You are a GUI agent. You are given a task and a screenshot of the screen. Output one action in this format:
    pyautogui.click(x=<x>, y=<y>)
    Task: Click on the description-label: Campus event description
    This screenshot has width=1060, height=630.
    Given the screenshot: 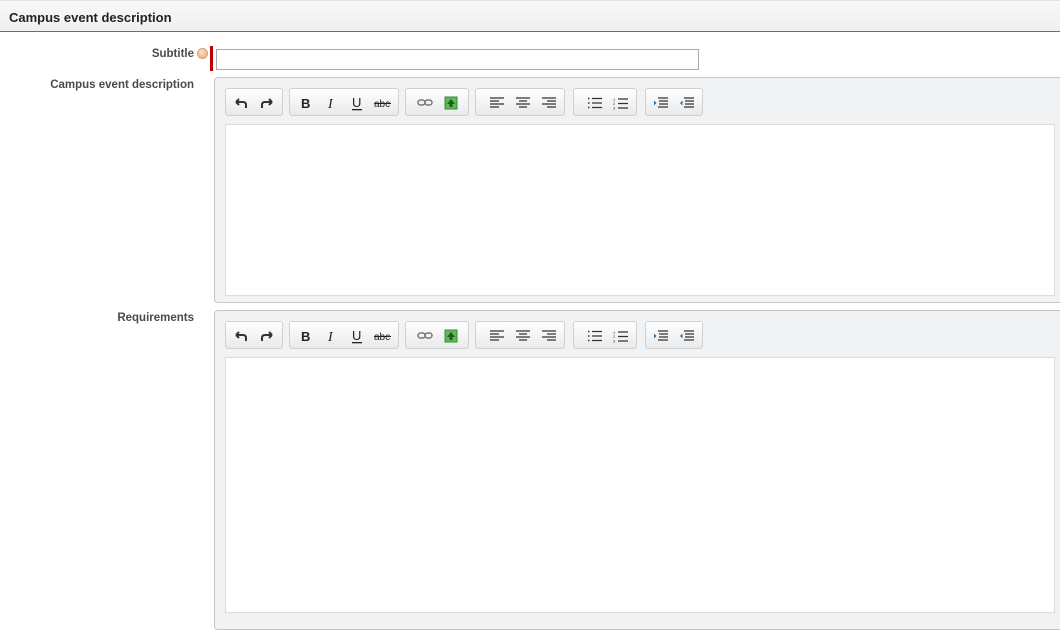 What is the action you would take?
    pyautogui.click(x=122, y=85)
    